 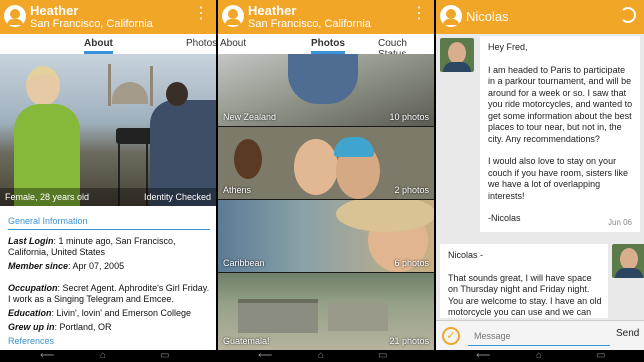 What do you see at coordinates (250, 117) in the screenshot?
I see `album-name: New Zealand` at bounding box center [250, 117].